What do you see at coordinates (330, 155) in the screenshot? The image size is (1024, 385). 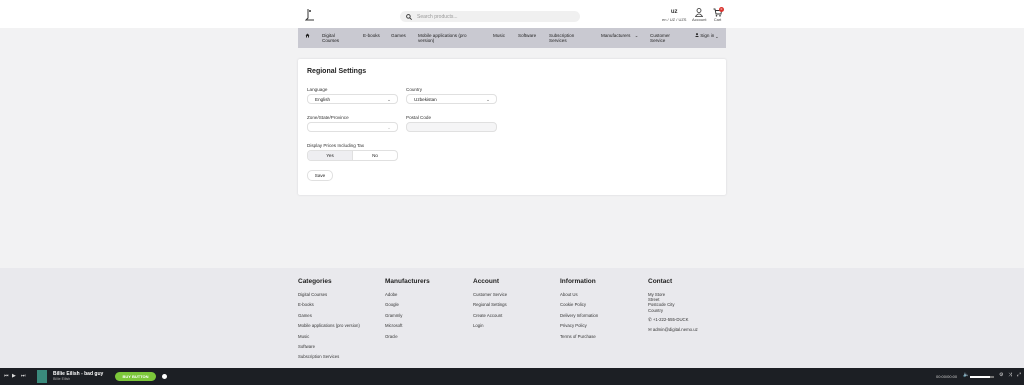 I see `tax-yes-option: Yes` at bounding box center [330, 155].